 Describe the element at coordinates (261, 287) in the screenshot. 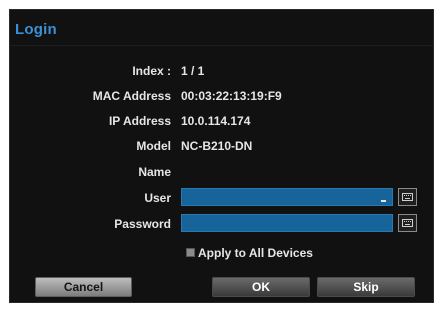

I see `ok-button: OK` at that location.